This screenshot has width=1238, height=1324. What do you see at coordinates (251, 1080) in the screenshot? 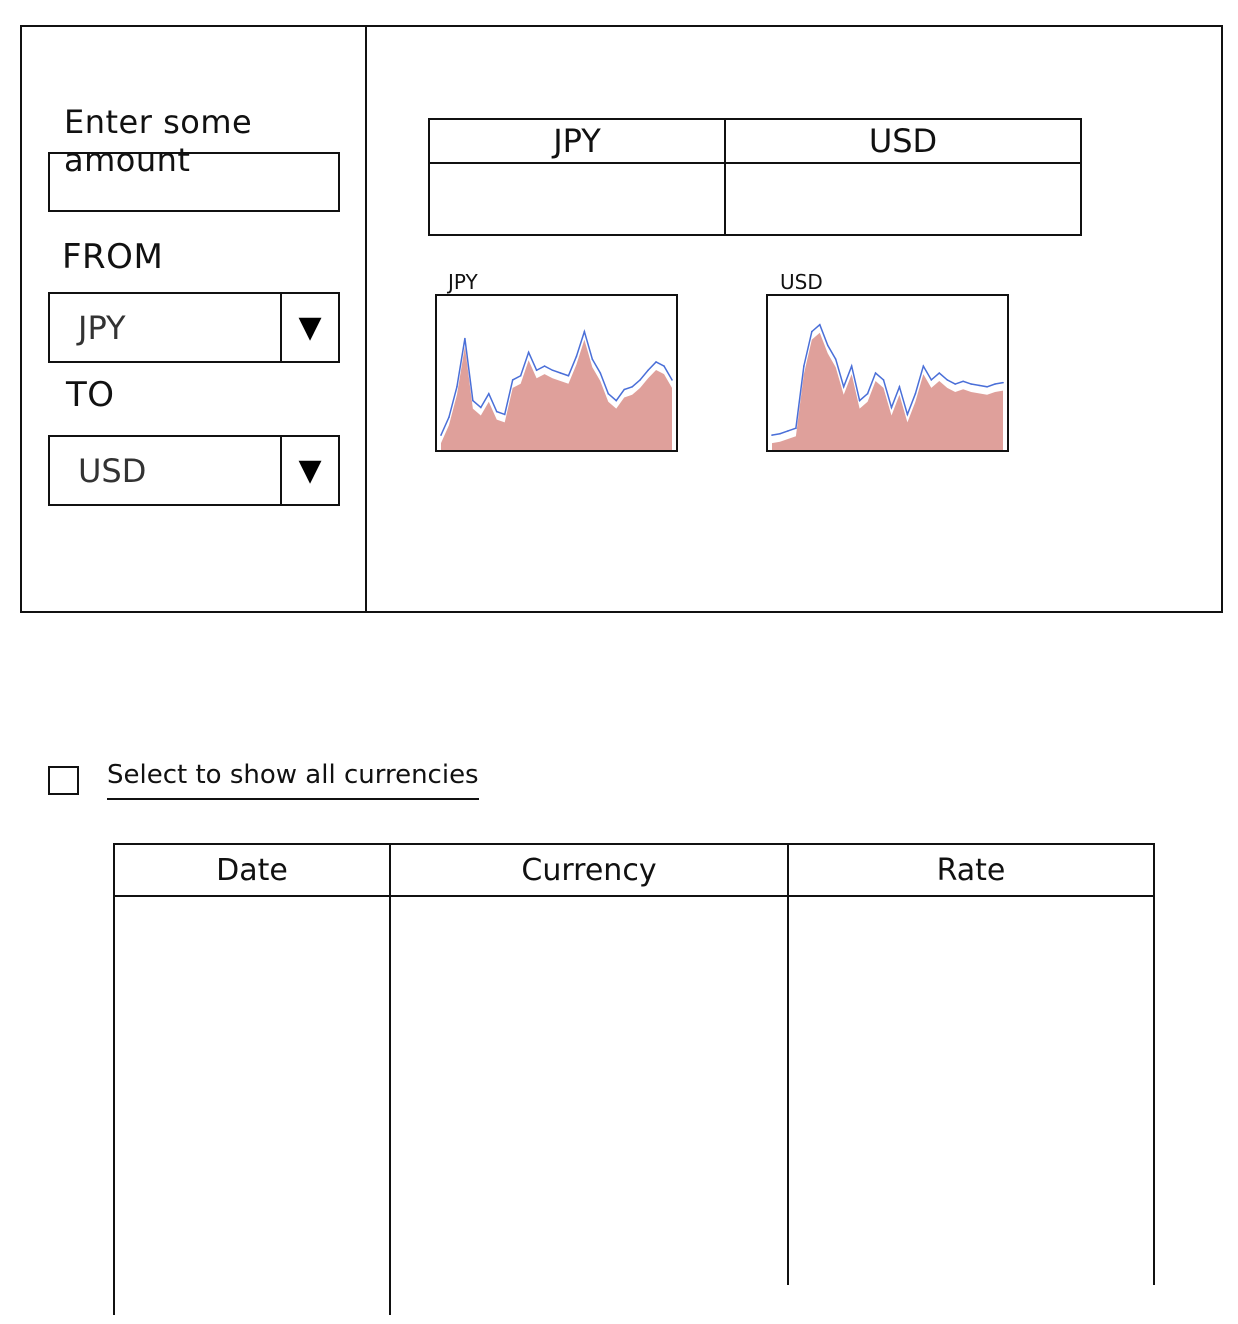
I see `date-column: Date` at bounding box center [251, 1080].